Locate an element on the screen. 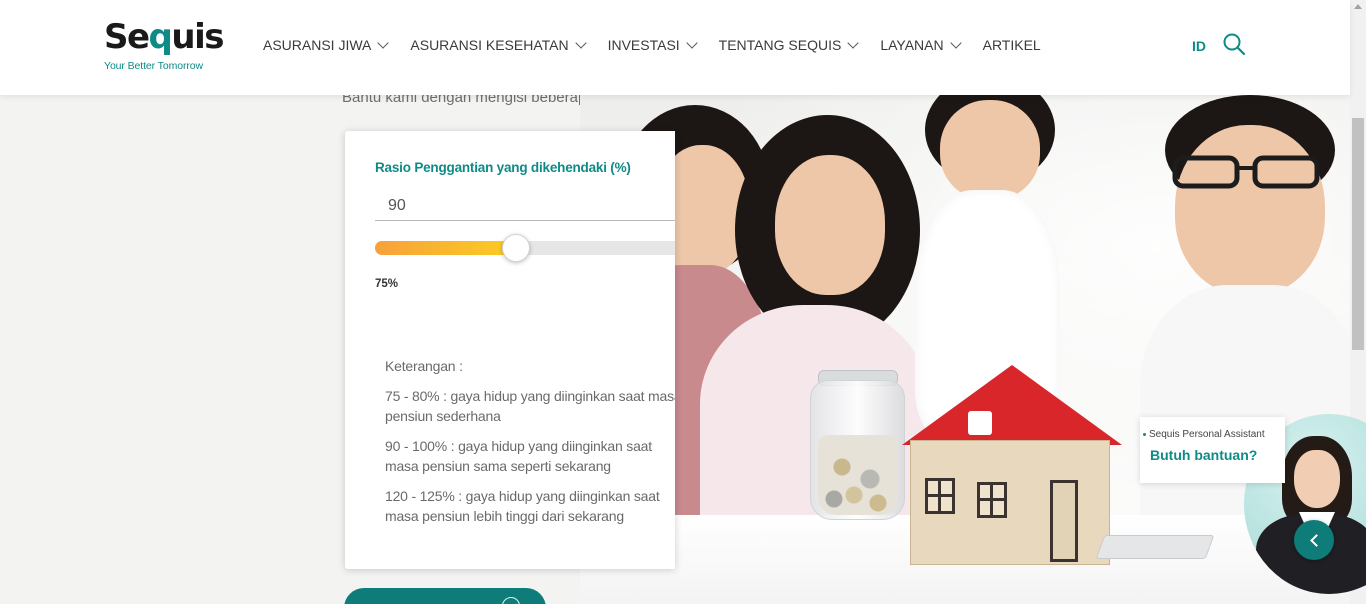 The image size is (1366, 604). person-child-face is located at coordinates (990, 150).